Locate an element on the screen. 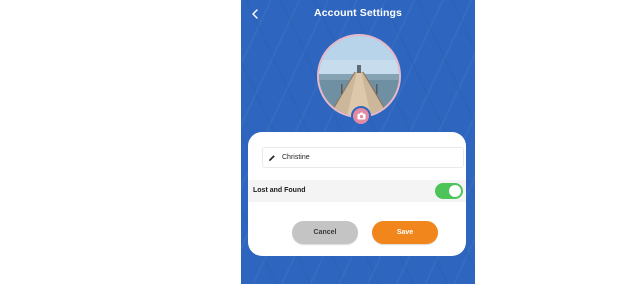  toggle-label: Lost and Found is located at coordinates (279, 190).